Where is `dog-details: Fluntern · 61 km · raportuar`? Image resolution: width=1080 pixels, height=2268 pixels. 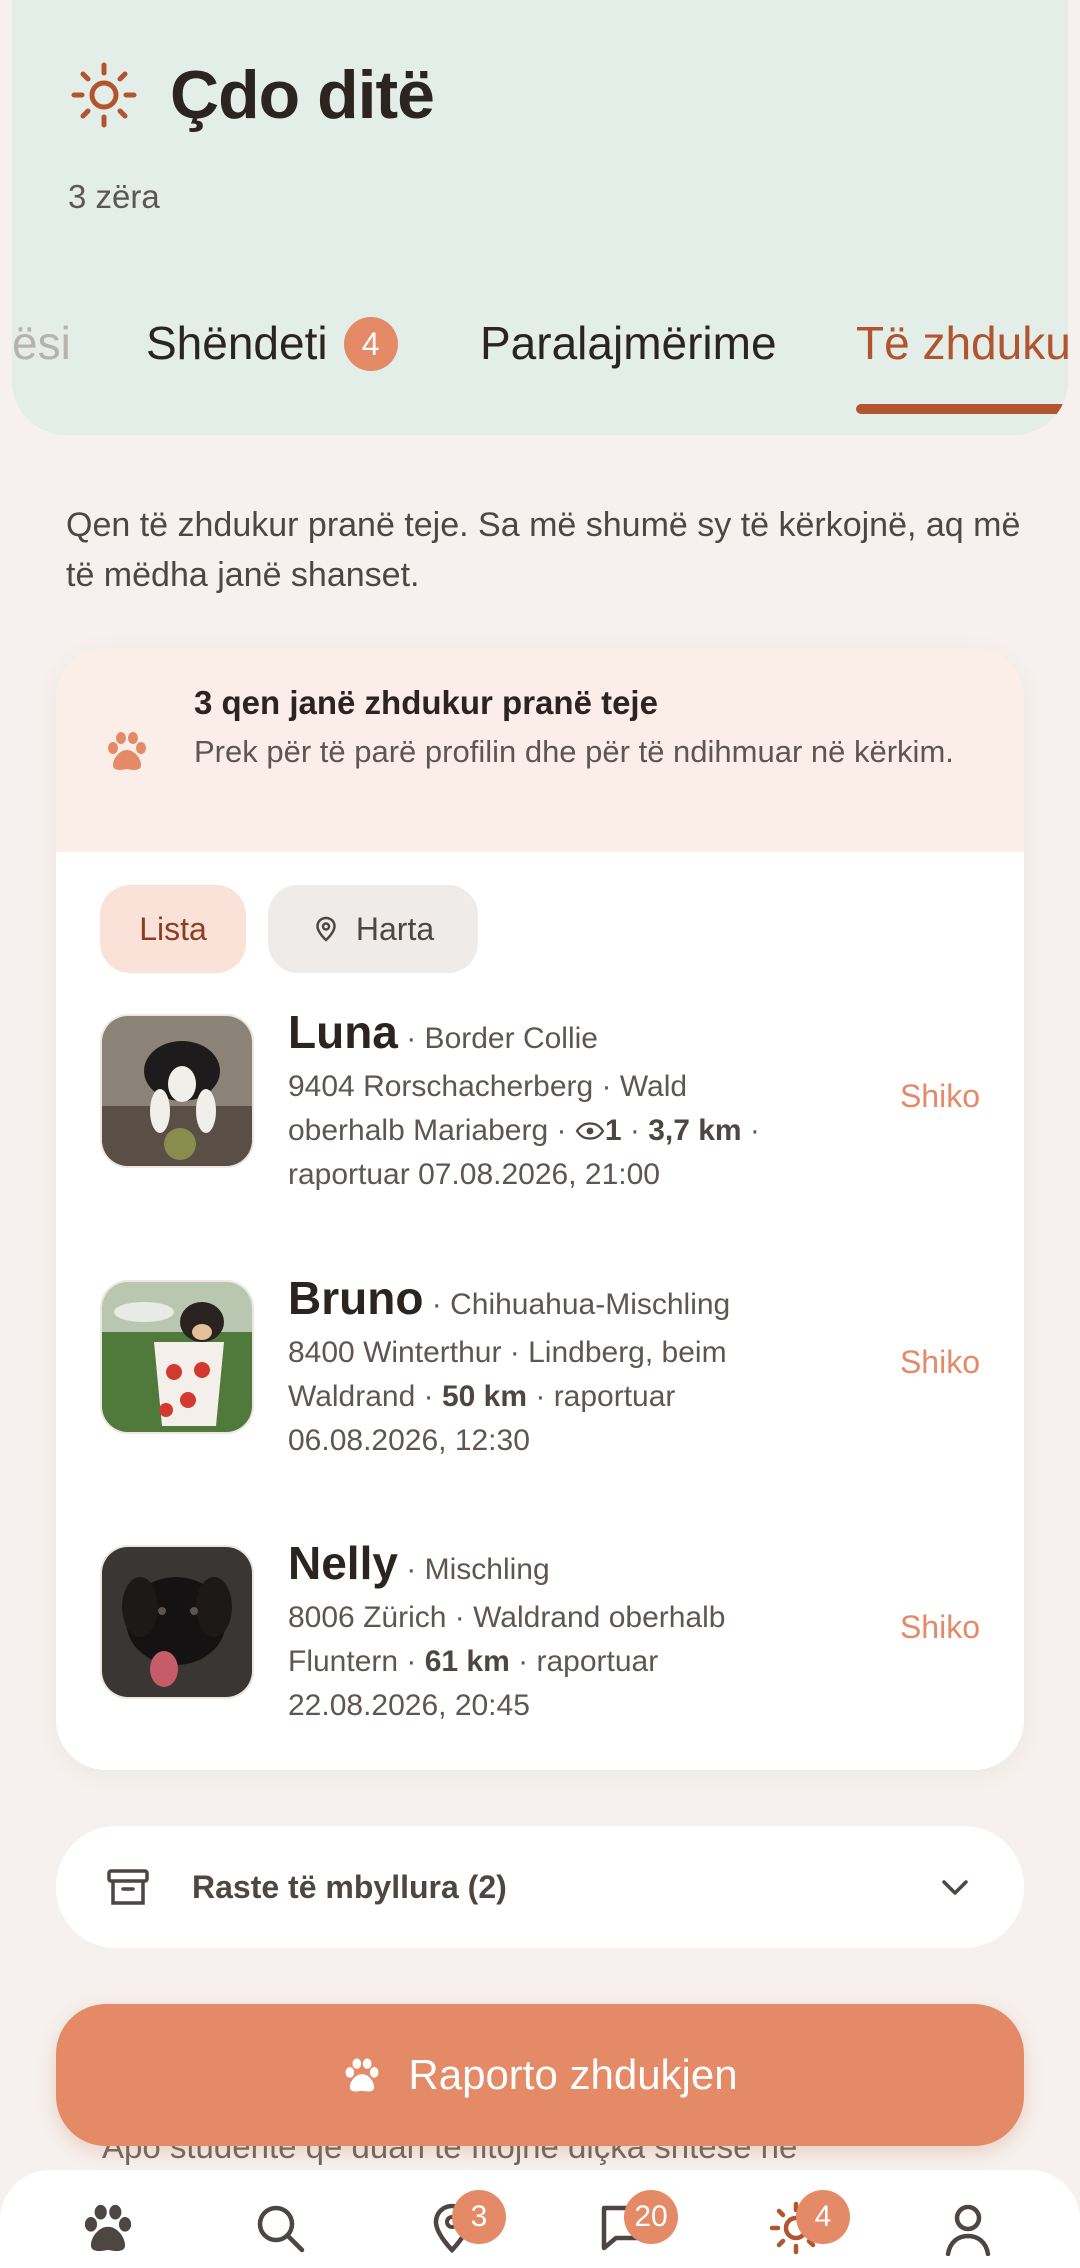
dog-details: Fluntern · 61 km · raportuar is located at coordinates (473, 1661).